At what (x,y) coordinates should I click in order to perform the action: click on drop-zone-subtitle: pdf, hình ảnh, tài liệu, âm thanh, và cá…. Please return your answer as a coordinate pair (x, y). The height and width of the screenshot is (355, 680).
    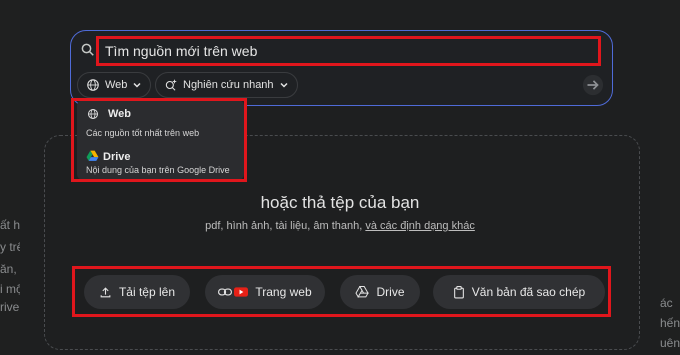
    Looking at the image, I should click on (340, 226).